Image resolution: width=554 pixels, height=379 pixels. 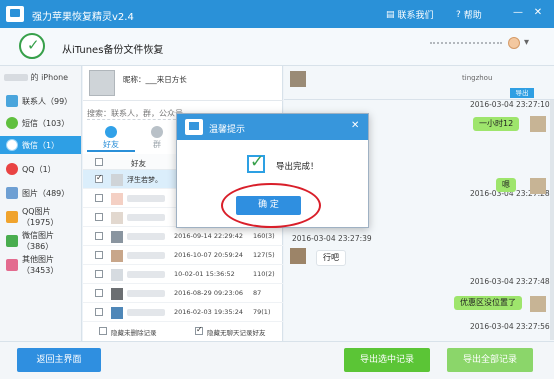 What do you see at coordinates (518, 13) in the screenshot?
I see `minimize-icon: —` at bounding box center [518, 13].